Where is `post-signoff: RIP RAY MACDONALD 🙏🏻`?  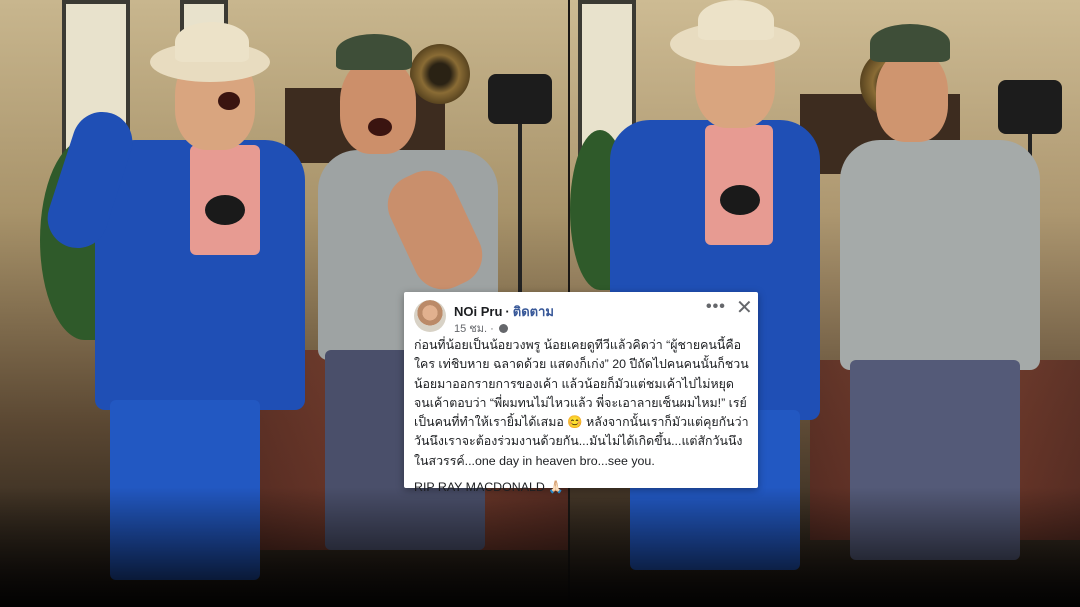
post-signoff: RIP RAY MACDONALD 🙏🏻 is located at coordinates (489, 487).